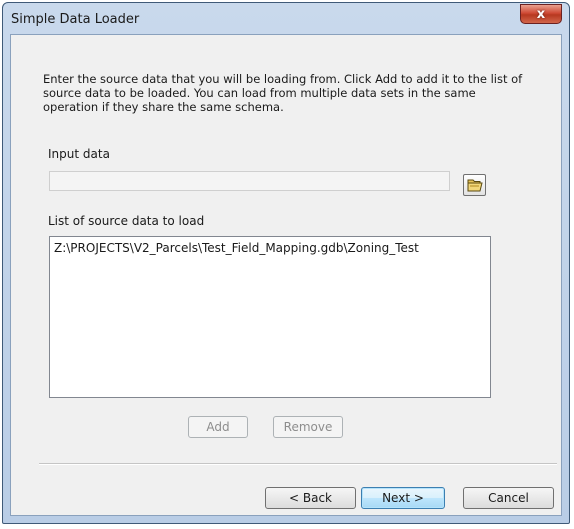 The image size is (574, 529). Describe the element at coordinates (403, 498) in the screenshot. I see `next-button: Next >` at that location.